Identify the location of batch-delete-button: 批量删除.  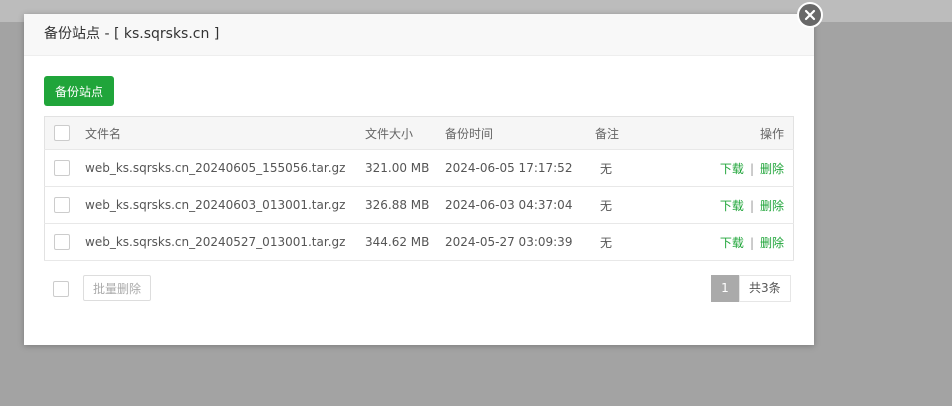
(117, 288).